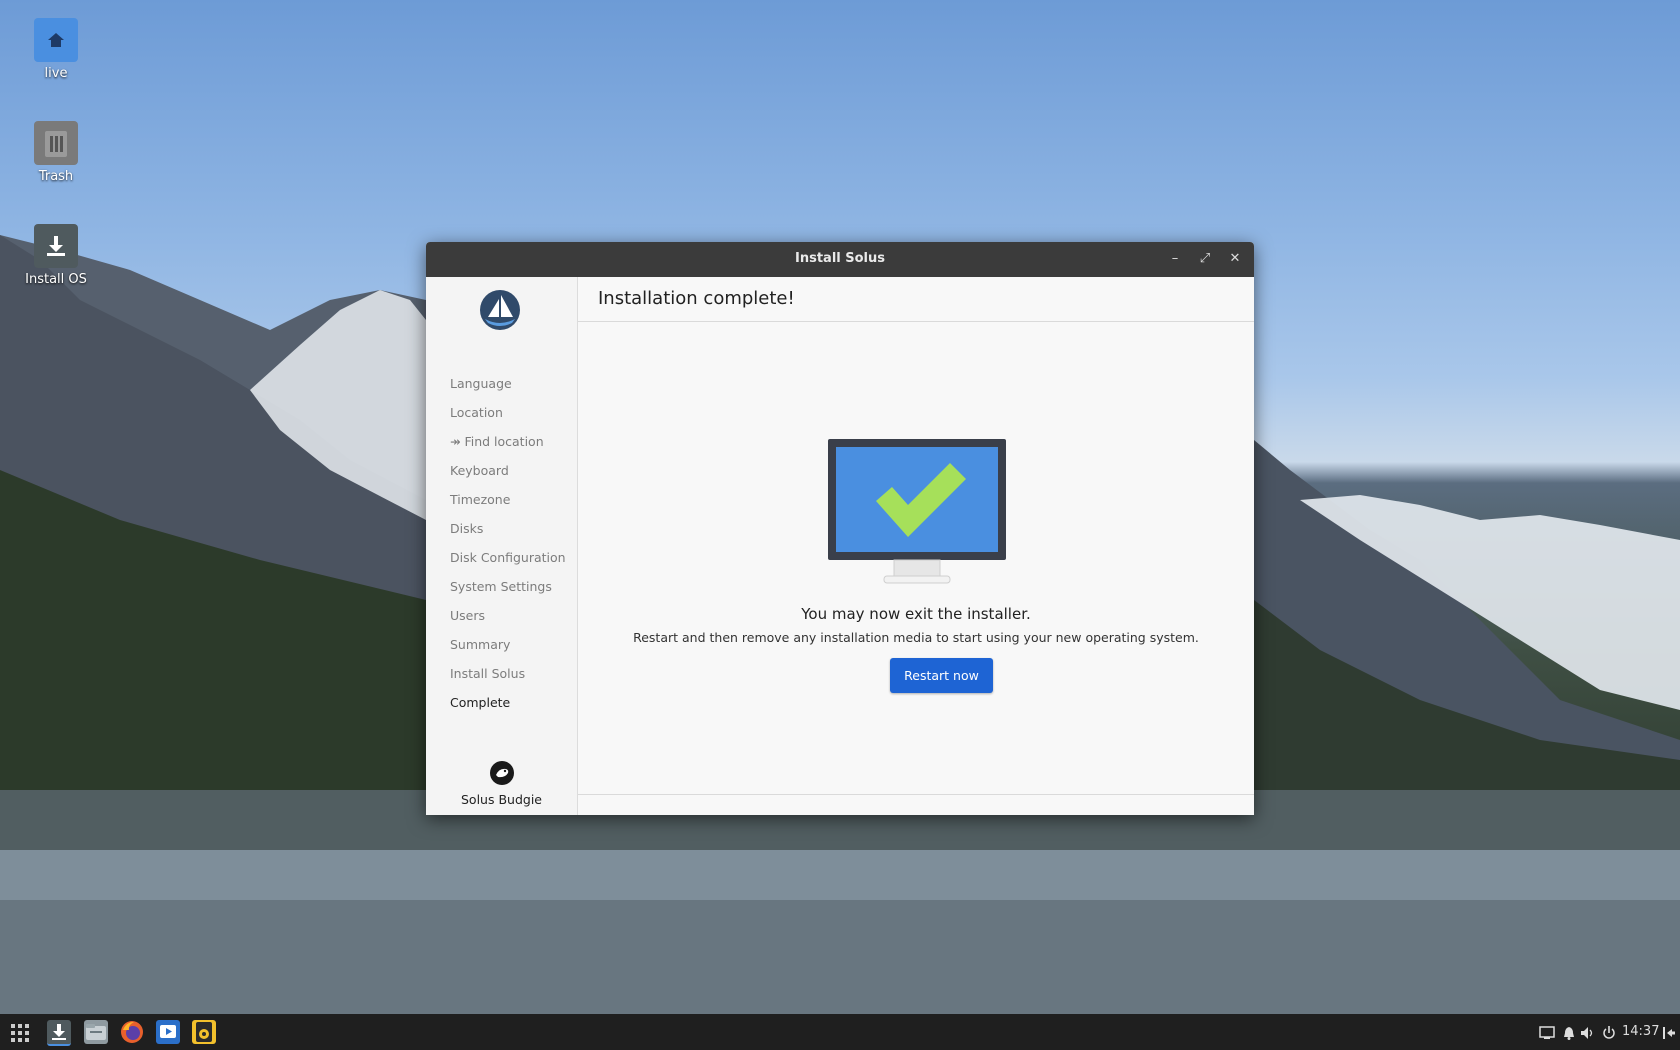 The image size is (1680, 1050). Describe the element at coordinates (916, 614) in the screenshot. I see `completion-message: You may now exit the installer.` at that location.